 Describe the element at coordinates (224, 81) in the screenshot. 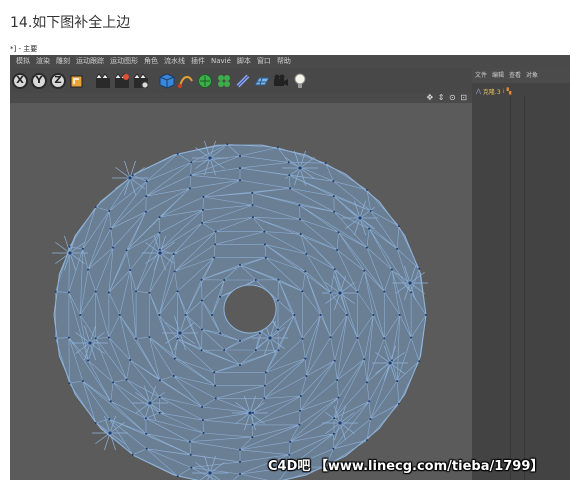

I see `cloner-icon` at that location.